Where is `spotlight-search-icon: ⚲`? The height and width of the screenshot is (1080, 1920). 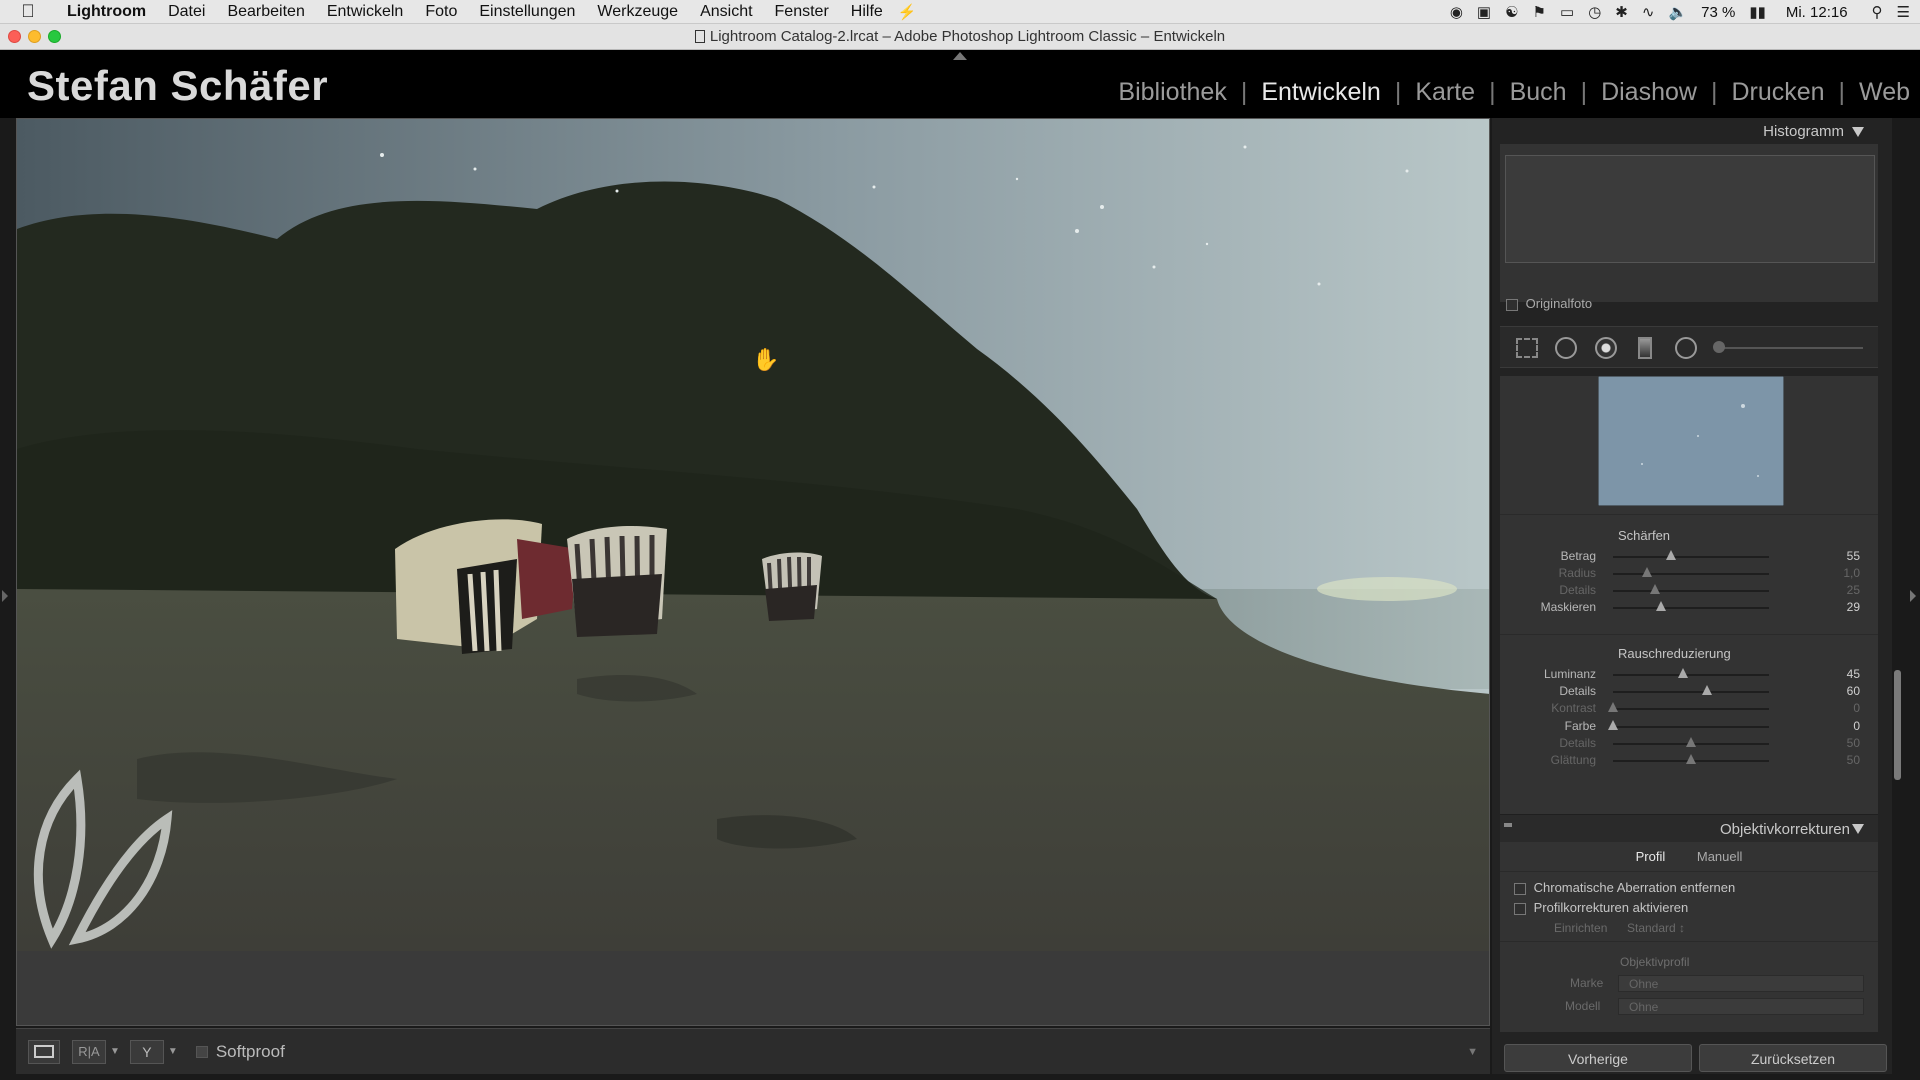
spotlight-search-icon: ⚲ is located at coordinates (1877, 12).